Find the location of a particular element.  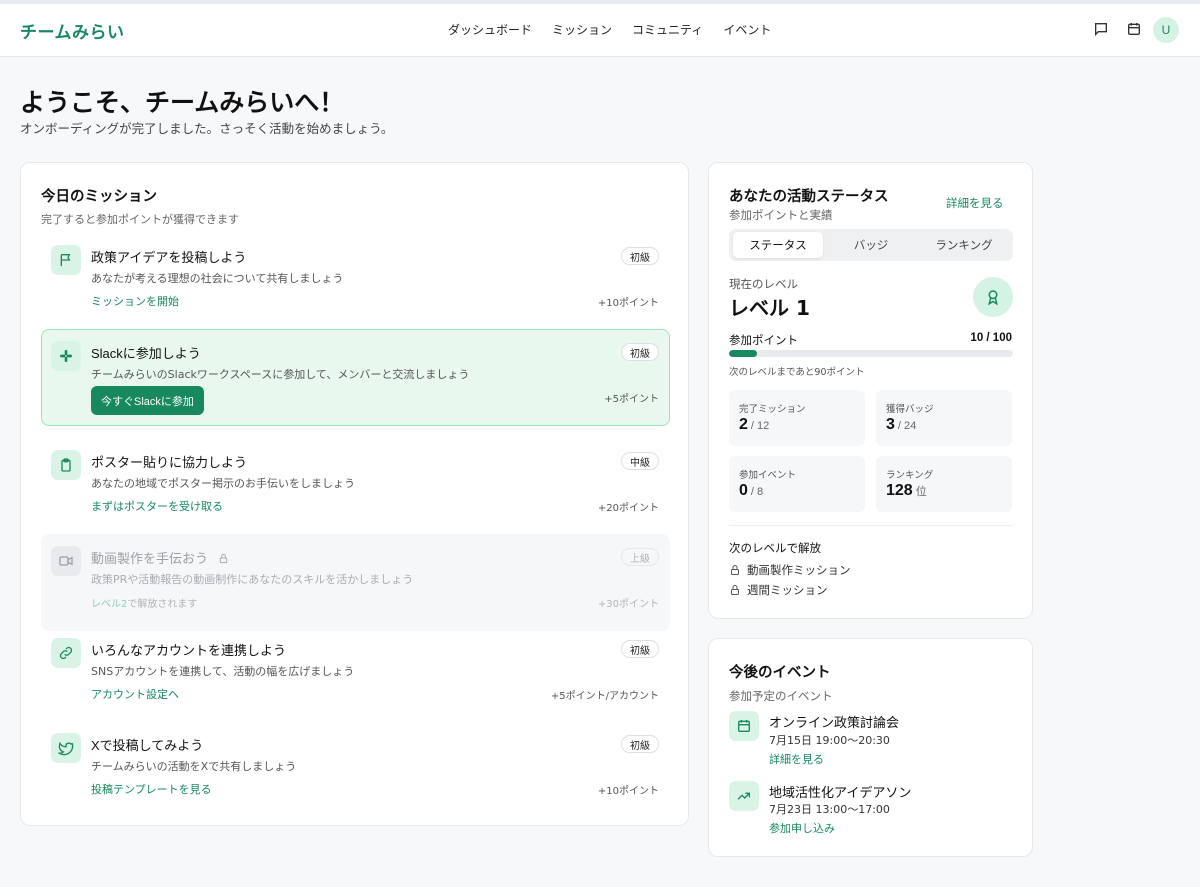

stat-completed-missions: 完了ミッション 2/ 12 is located at coordinates (797, 418).